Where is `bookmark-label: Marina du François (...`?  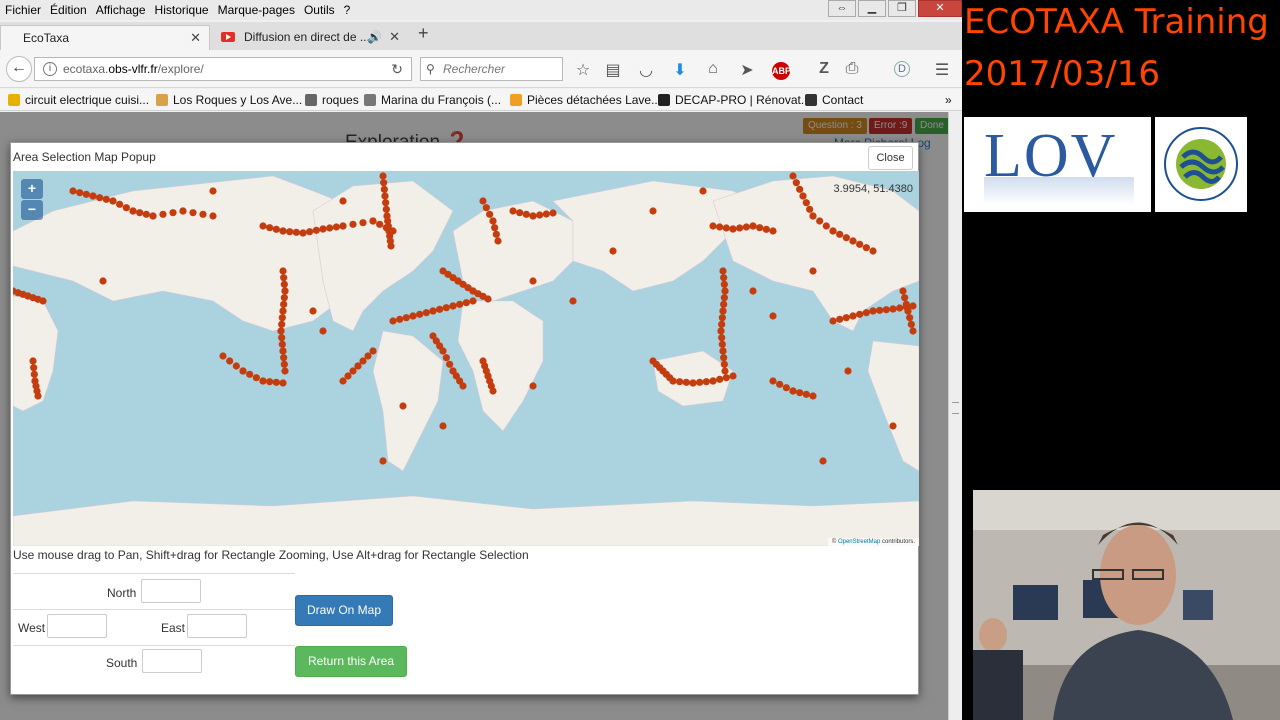 bookmark-label: Marina du François (... is located at coordinates (441, 100).